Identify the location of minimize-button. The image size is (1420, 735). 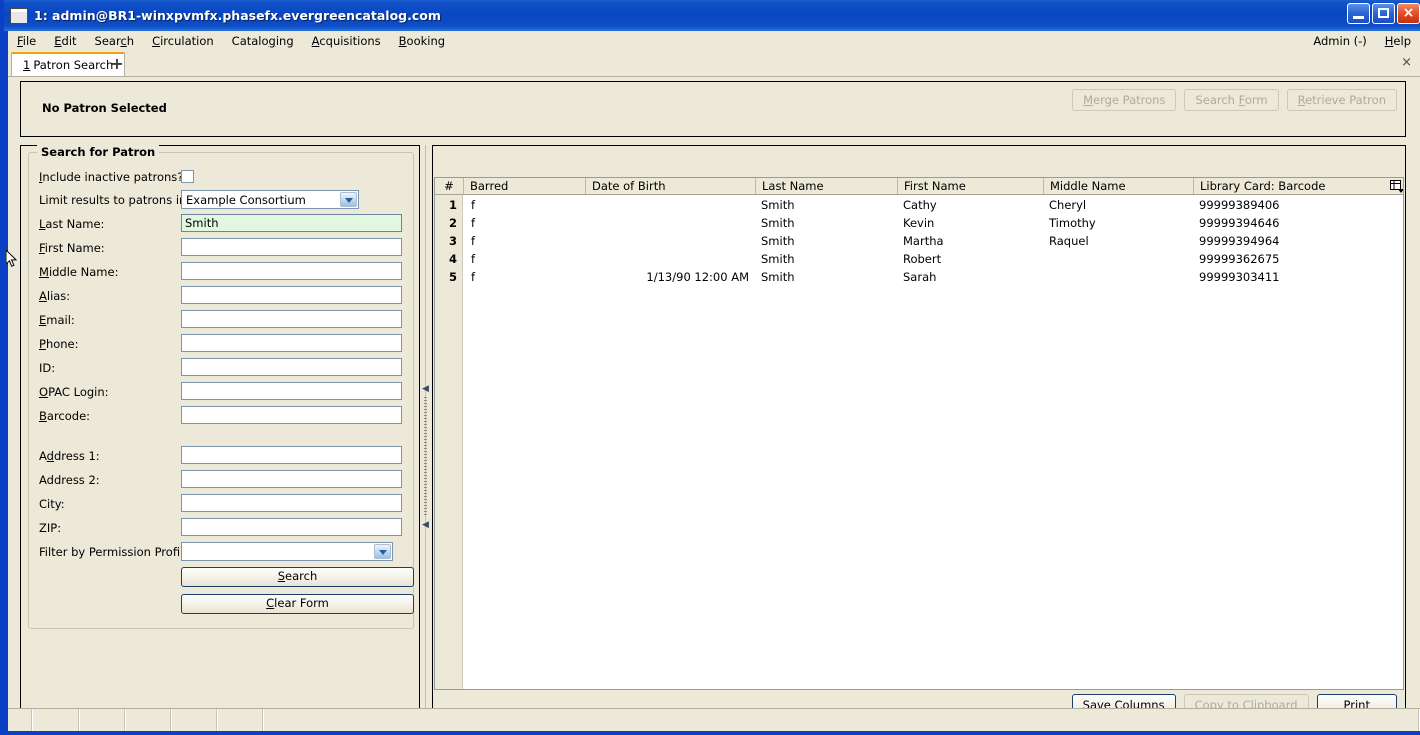
(1358, 13).